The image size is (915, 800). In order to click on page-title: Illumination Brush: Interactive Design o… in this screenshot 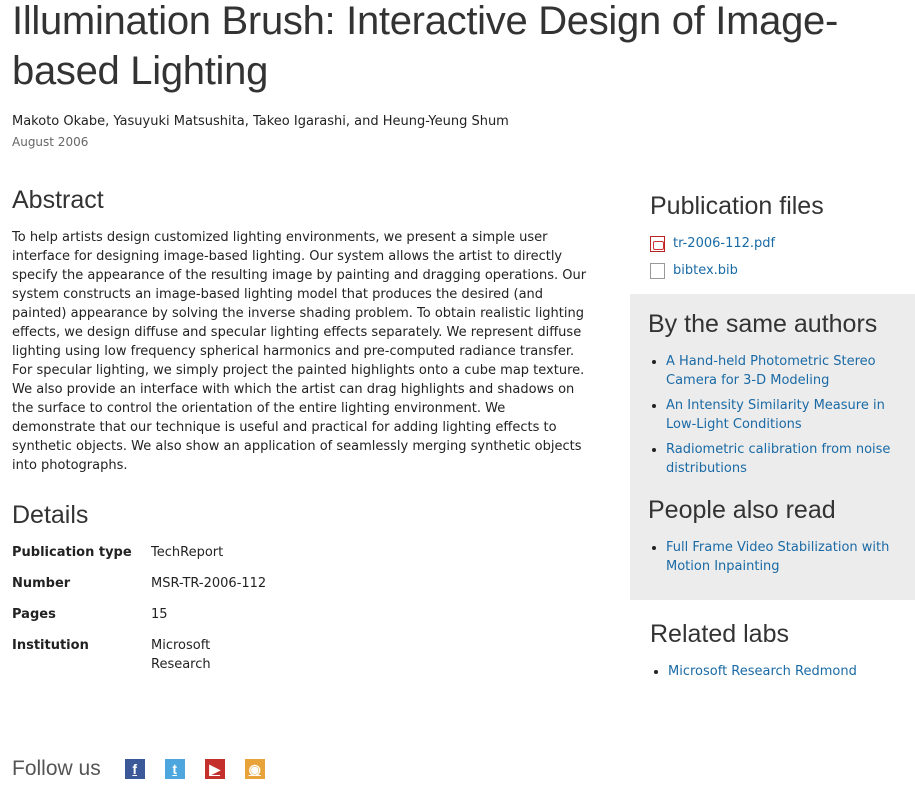, I will do `click(425, 46)`.